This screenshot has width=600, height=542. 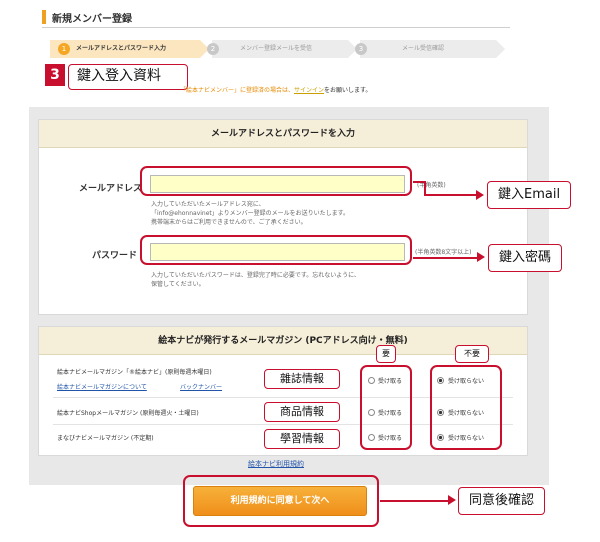 I want to click on password-highlight, so click(x=276, y=250).